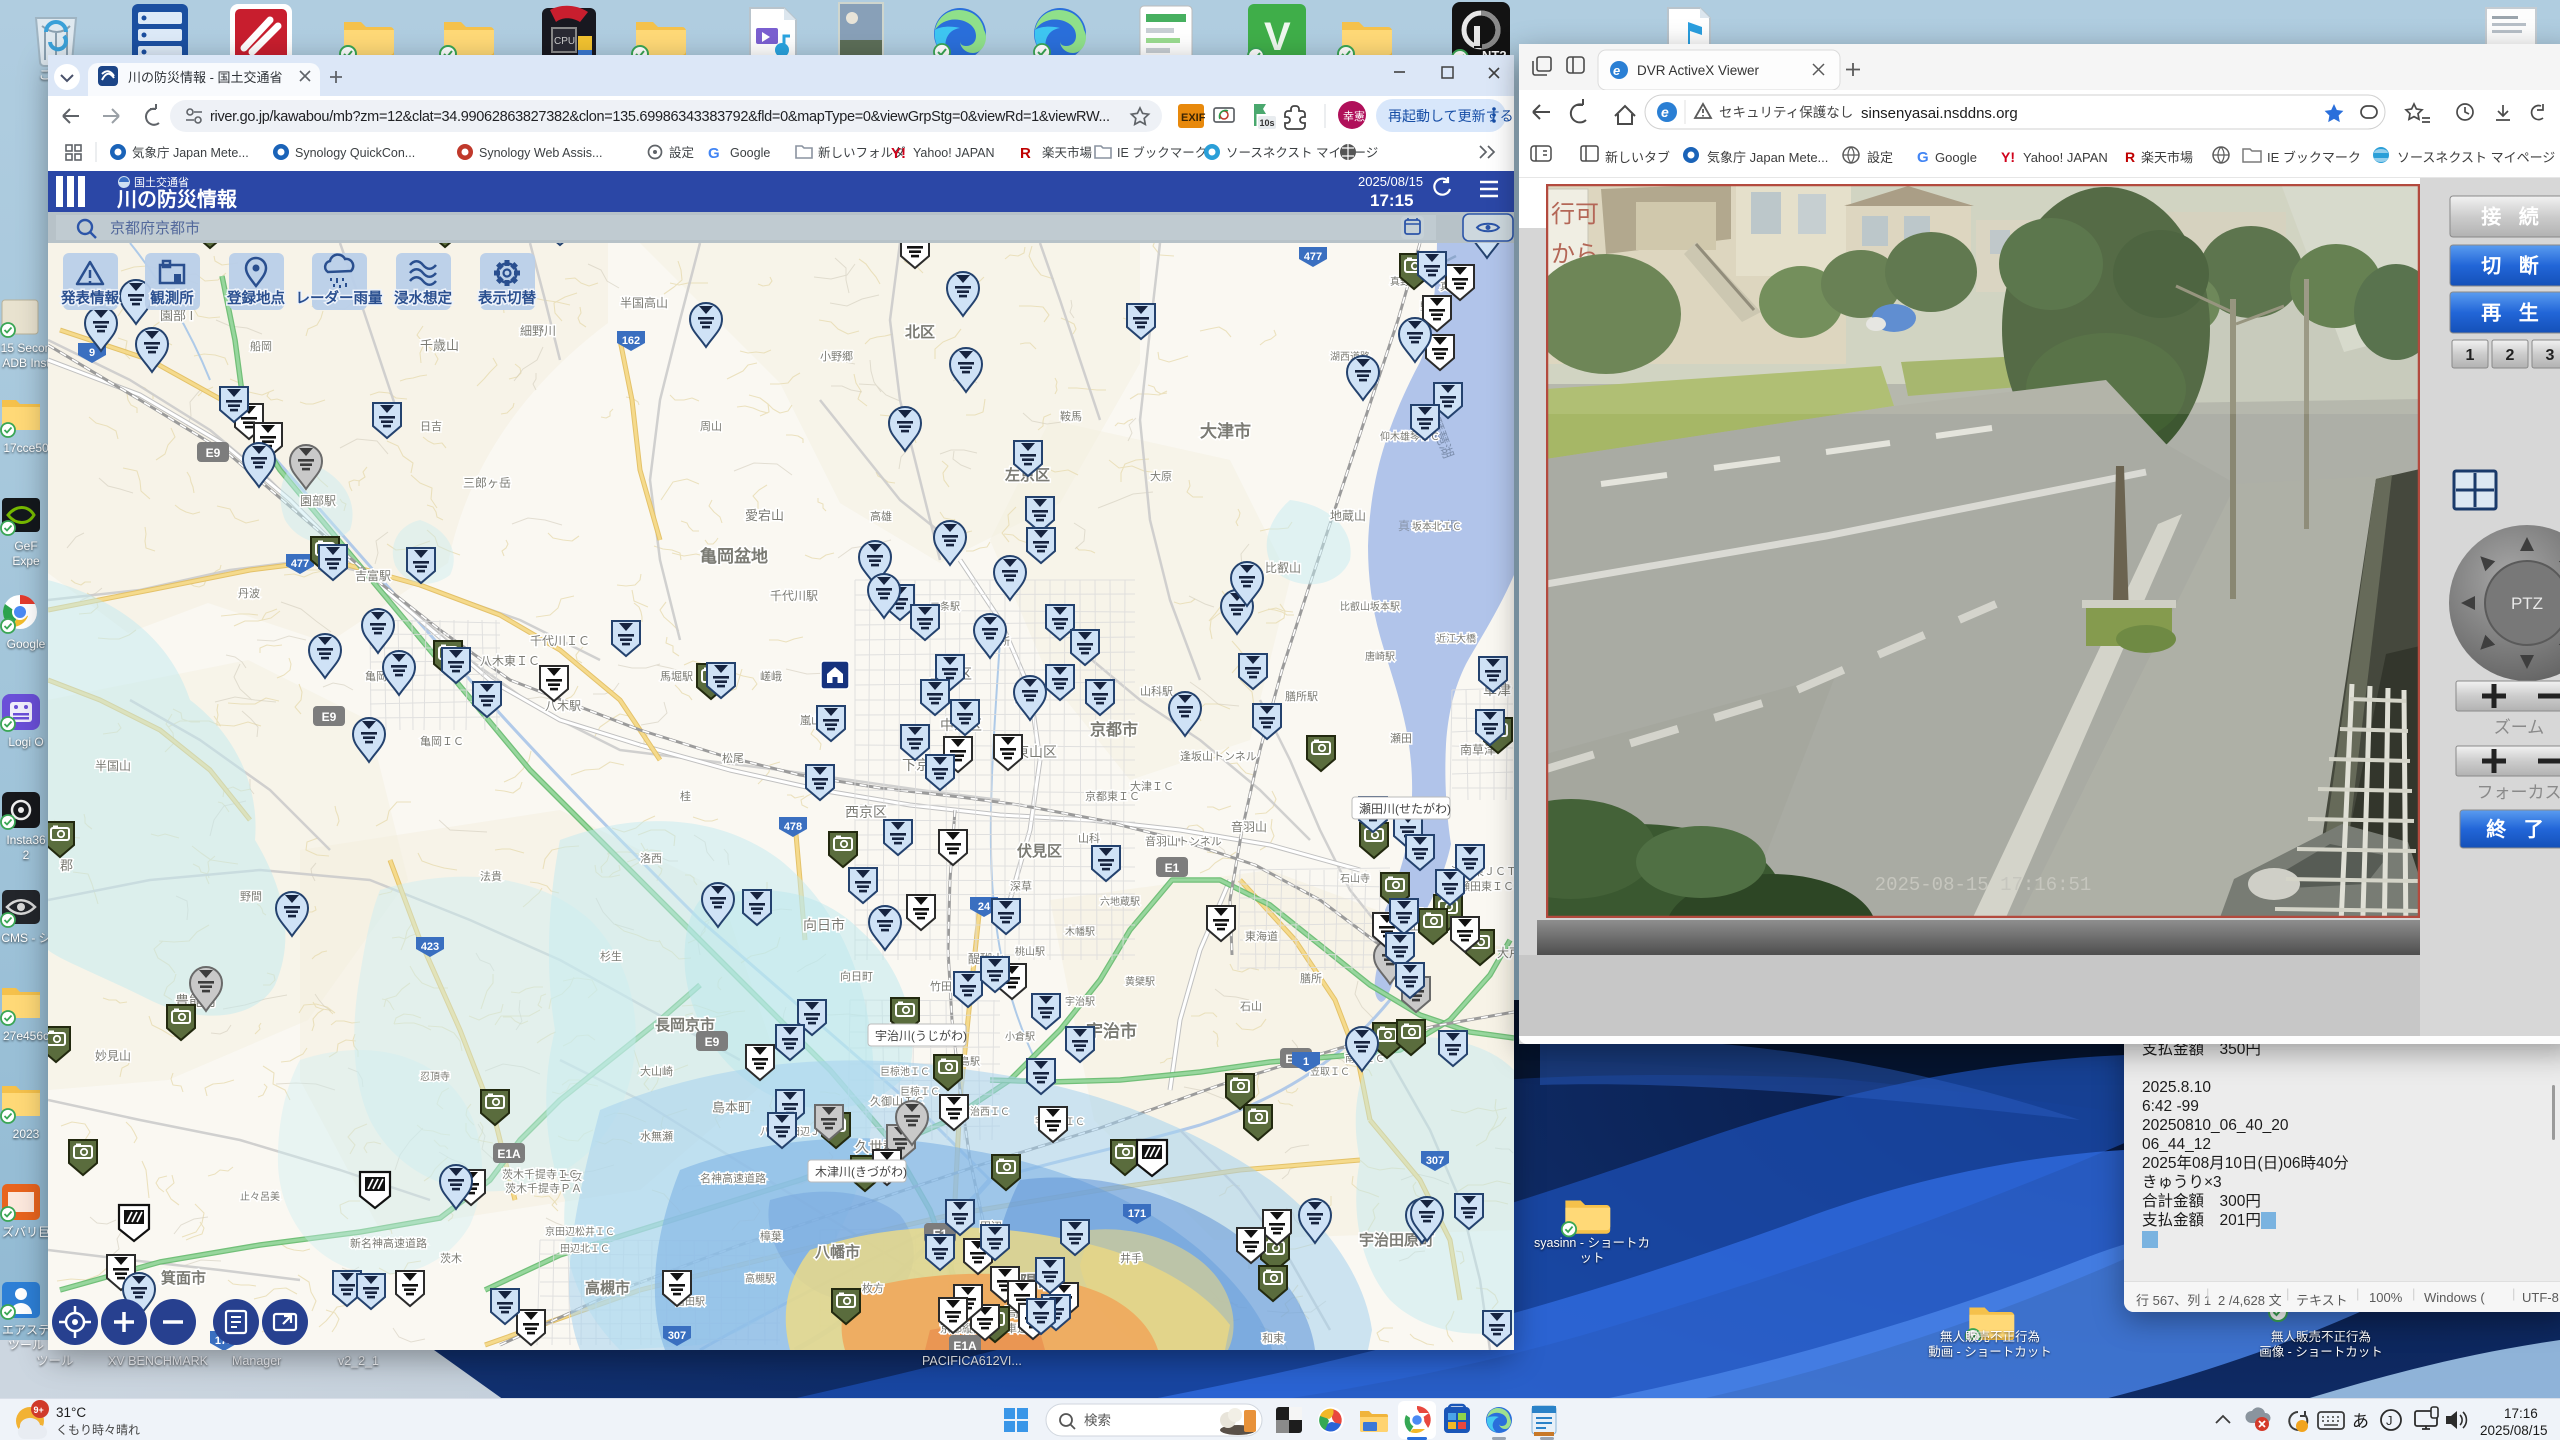 This screenshot has height=1441, width=2560. I want to click on svg-text: 2025-08-15 17:16:51, so click(1983, 885).